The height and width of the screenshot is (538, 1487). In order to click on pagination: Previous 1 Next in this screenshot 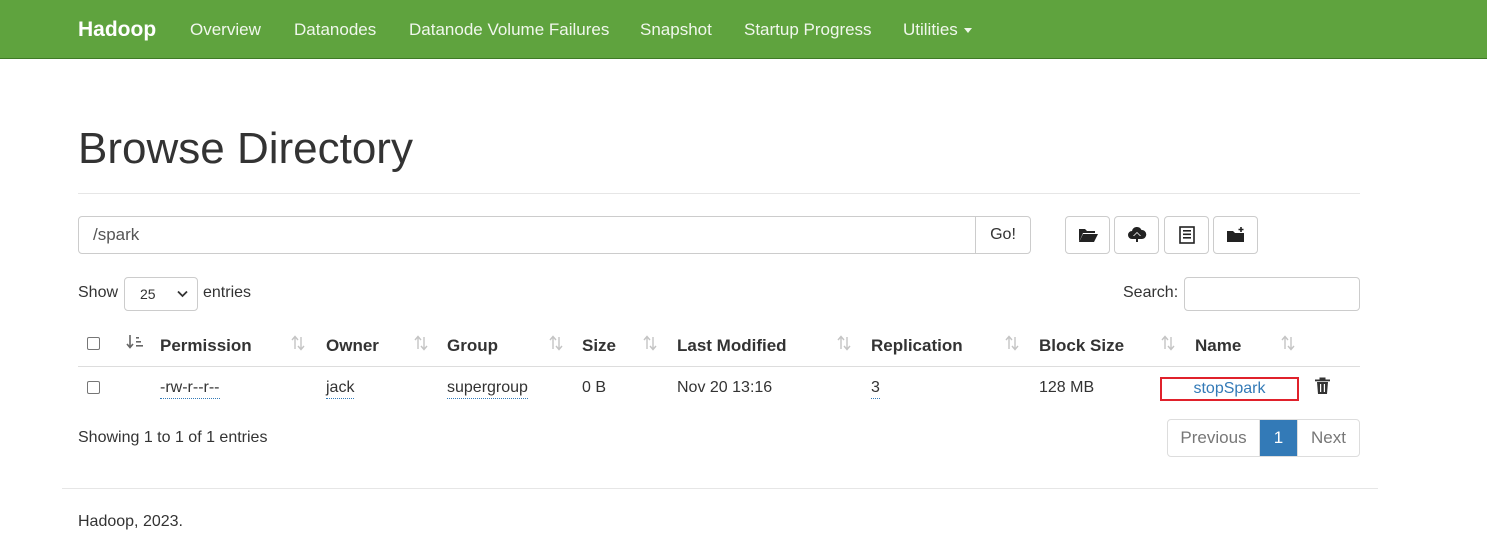, I will do `click(1263, 438)`.